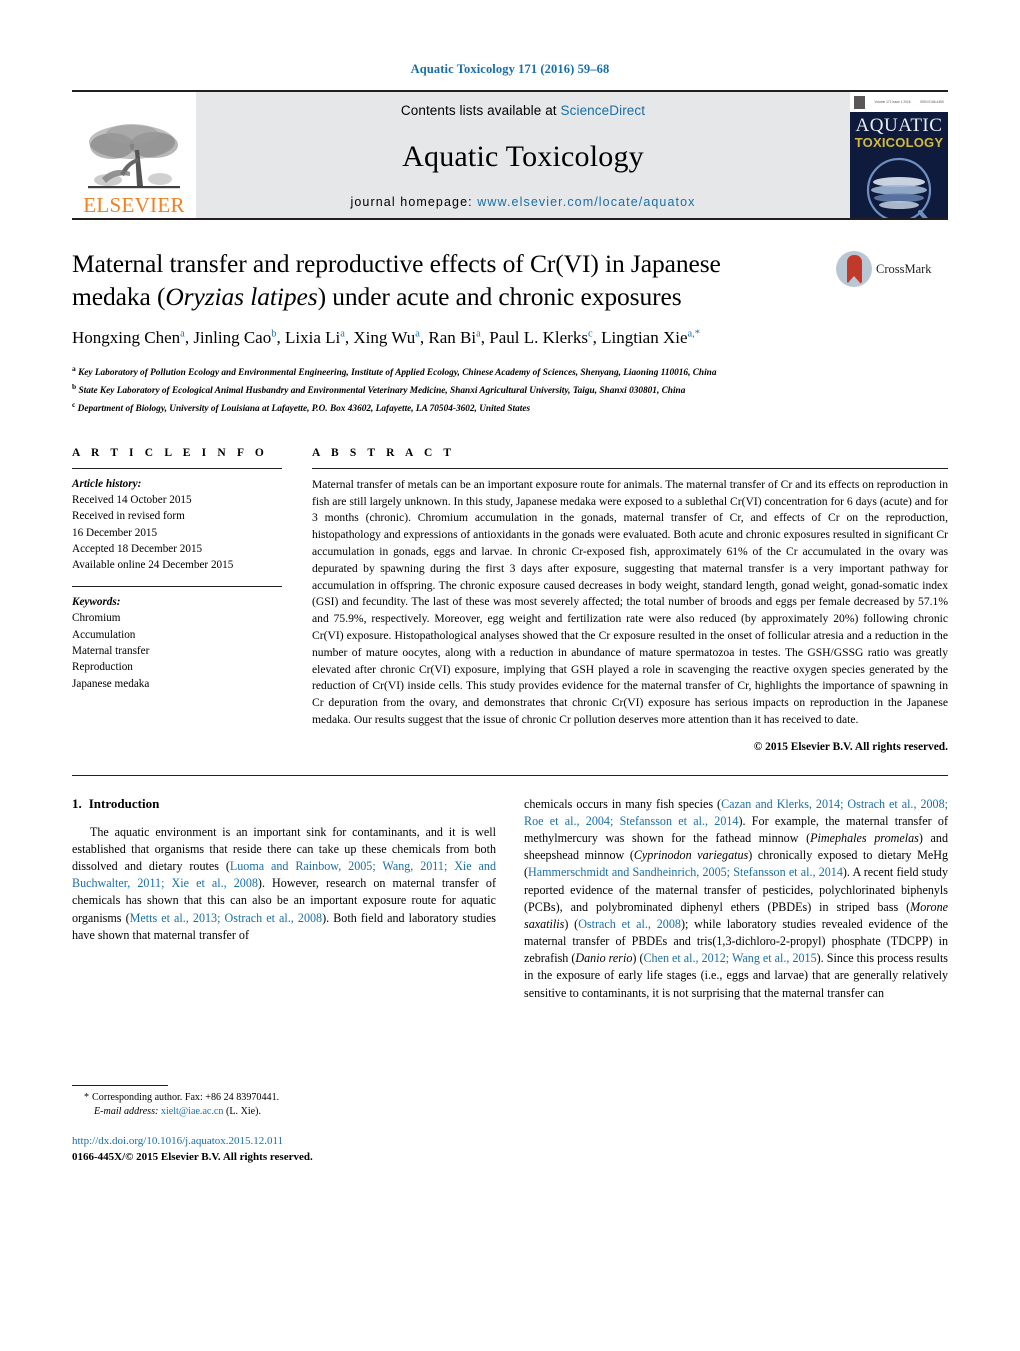  I want to click on elsevier-tree-icon, so click(134, 156).